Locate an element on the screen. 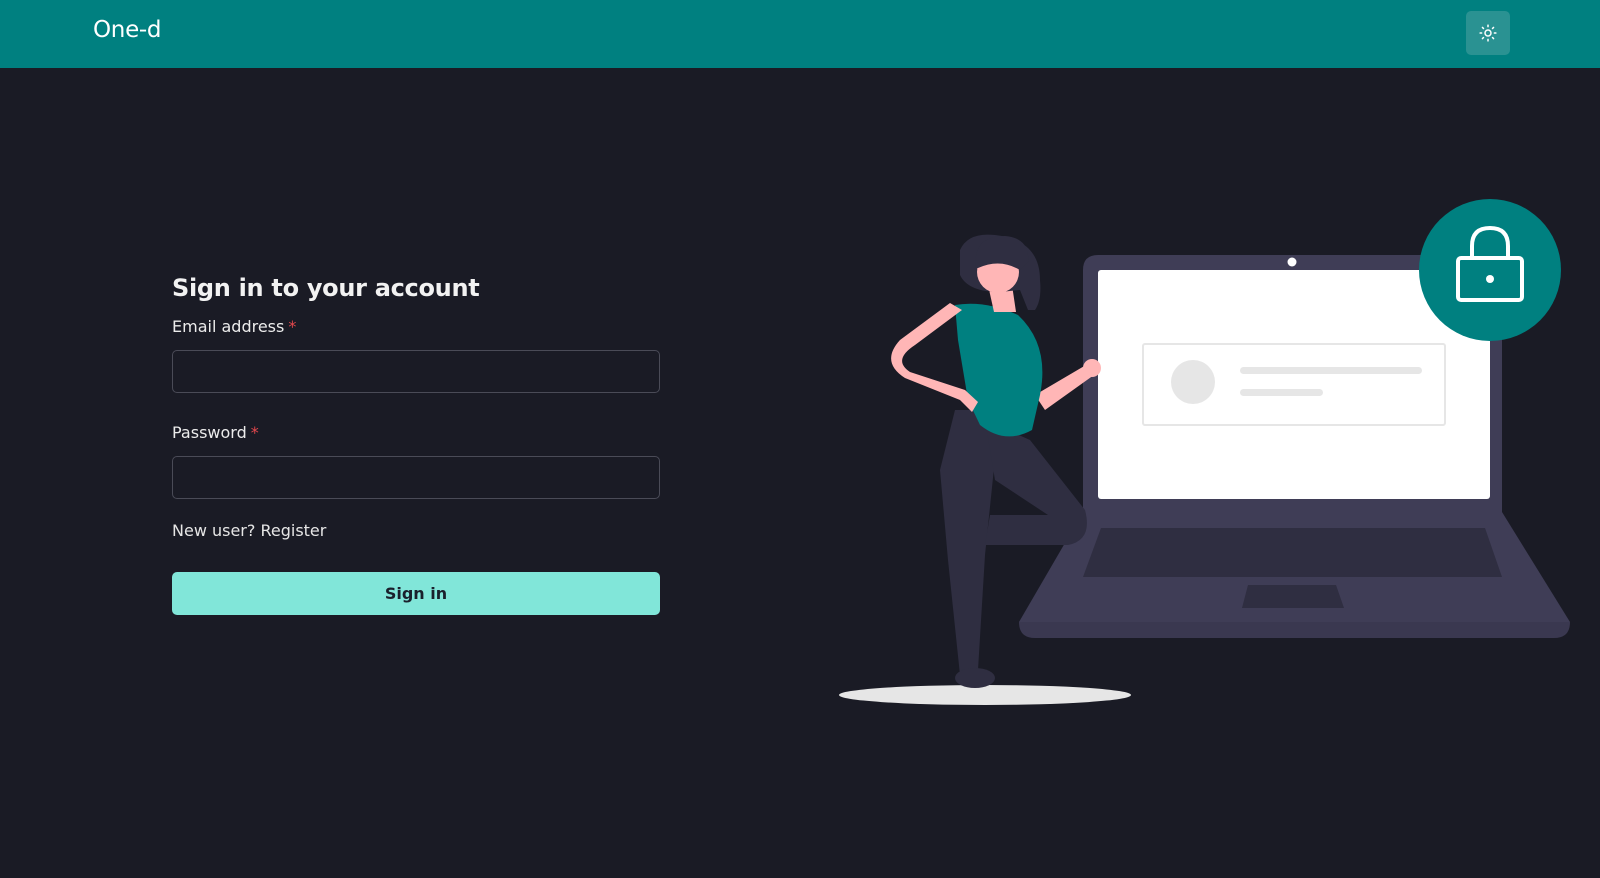  email-label-text: Email address is located at coordinates (228, 326).